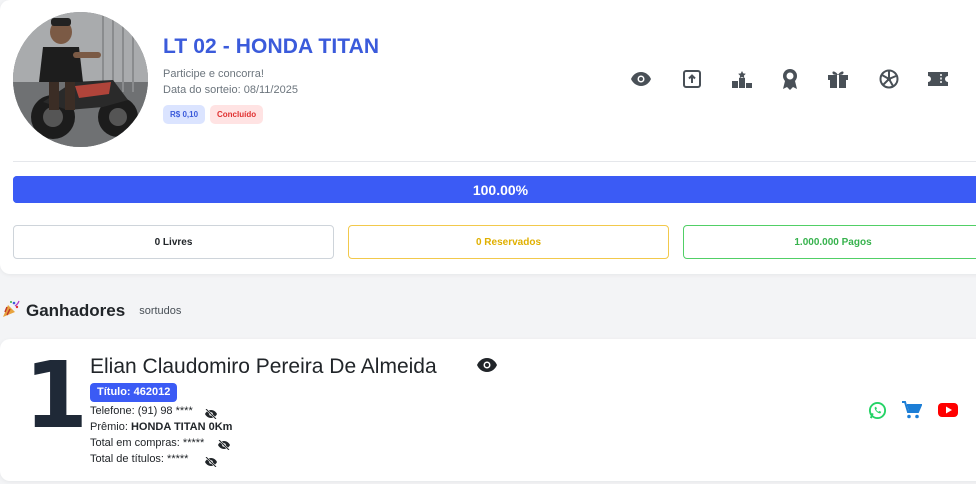  What do you see at coordinates (271, 46) in the screenshot?
I see `raffle-title: LT 02 - HONDA TITAN` at bounding box center [271, 46].